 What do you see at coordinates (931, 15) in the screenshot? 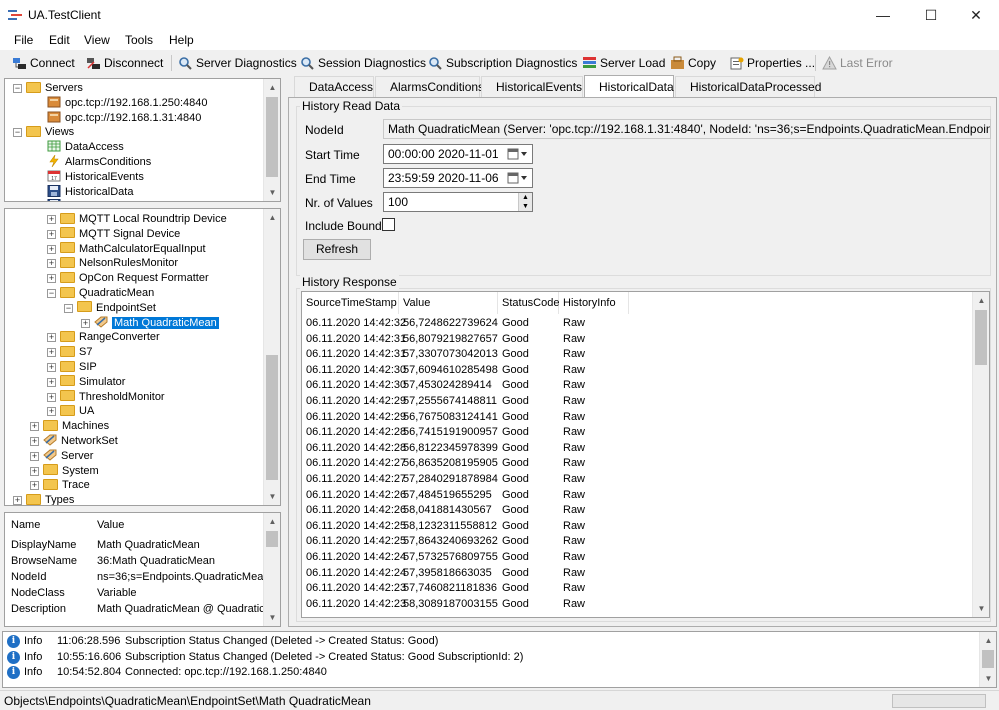
I see `maximize-button: ☐` at bounding box center [931, 15].